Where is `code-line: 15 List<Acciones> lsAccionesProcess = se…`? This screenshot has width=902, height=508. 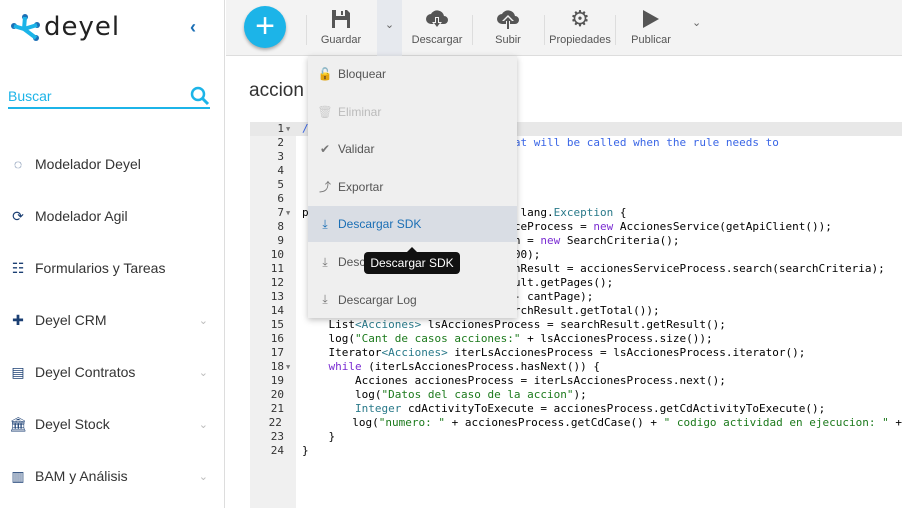
code-line: 15 List<Acciones> lsAccionesProcess = se… is located at coordinates (576, 325).